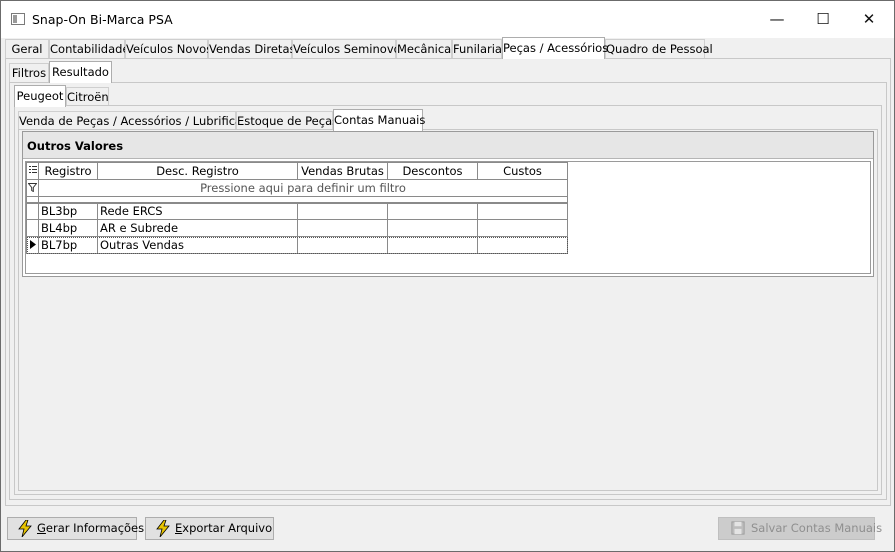  What do you see at coordinates (89, 48) in the screenshot?
I see `tab-contabilidade: Contabilidade` at bounding box center [89, 48].